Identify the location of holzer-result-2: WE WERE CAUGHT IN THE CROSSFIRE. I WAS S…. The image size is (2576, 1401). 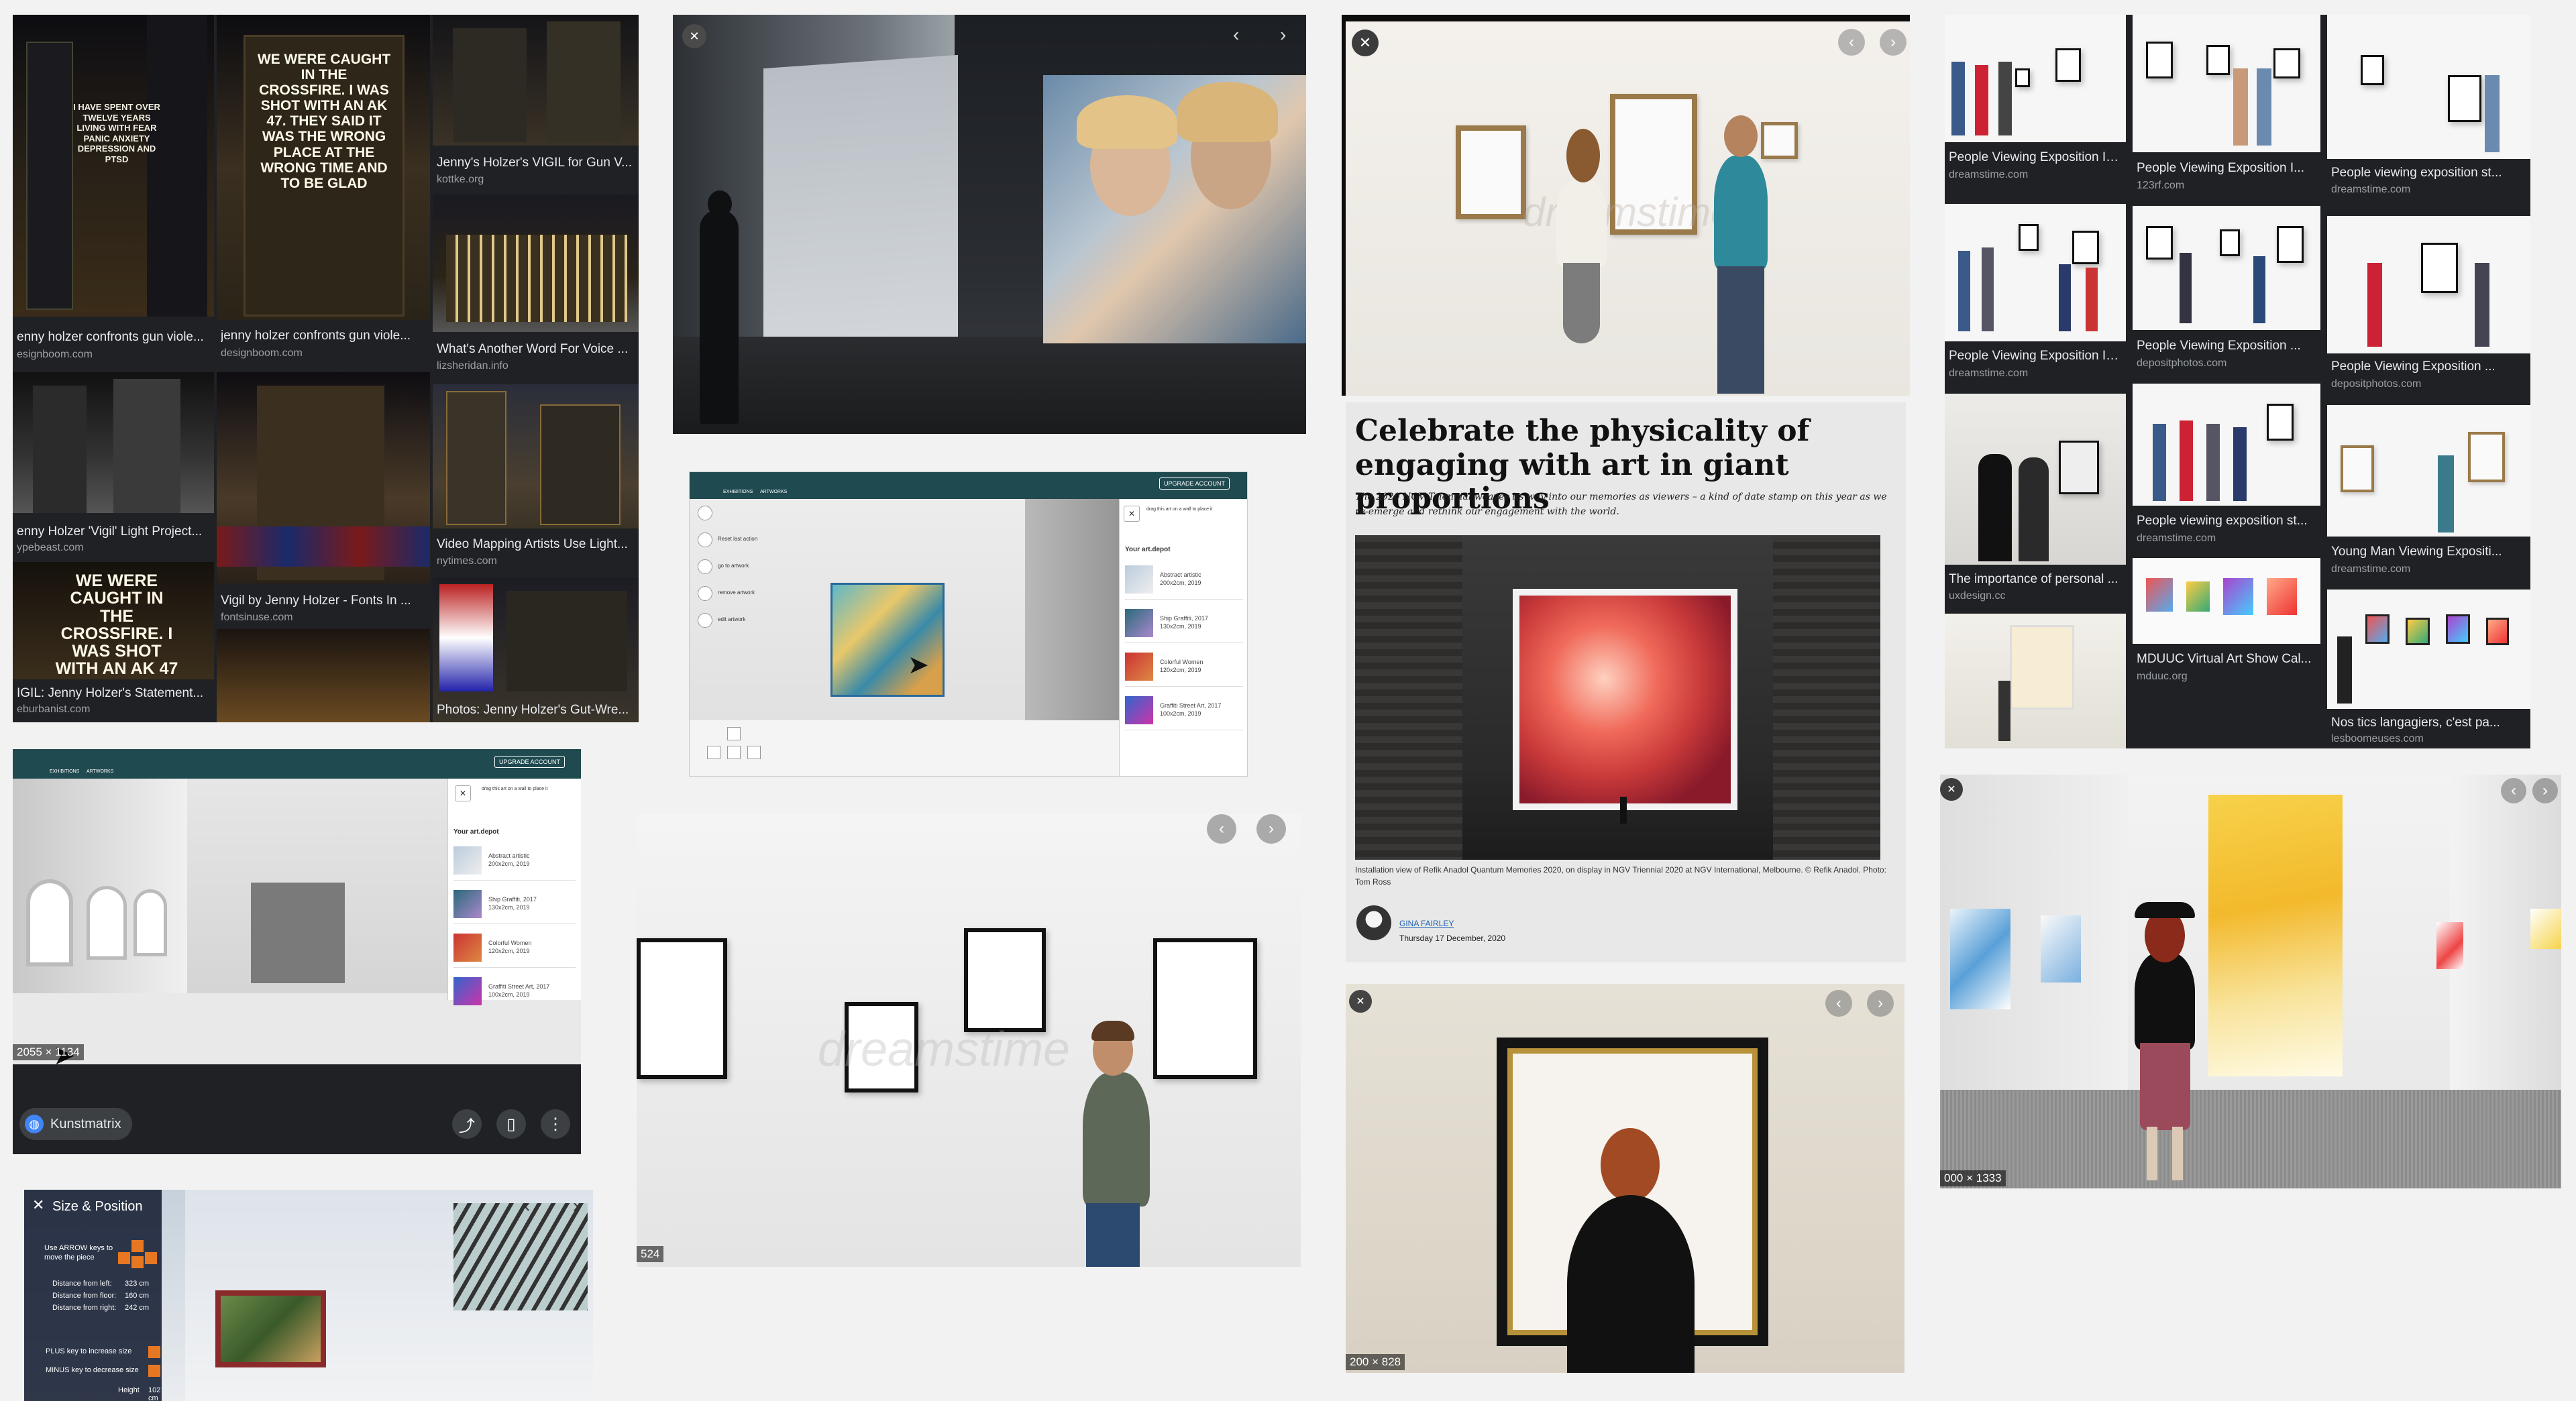
(323, 192).